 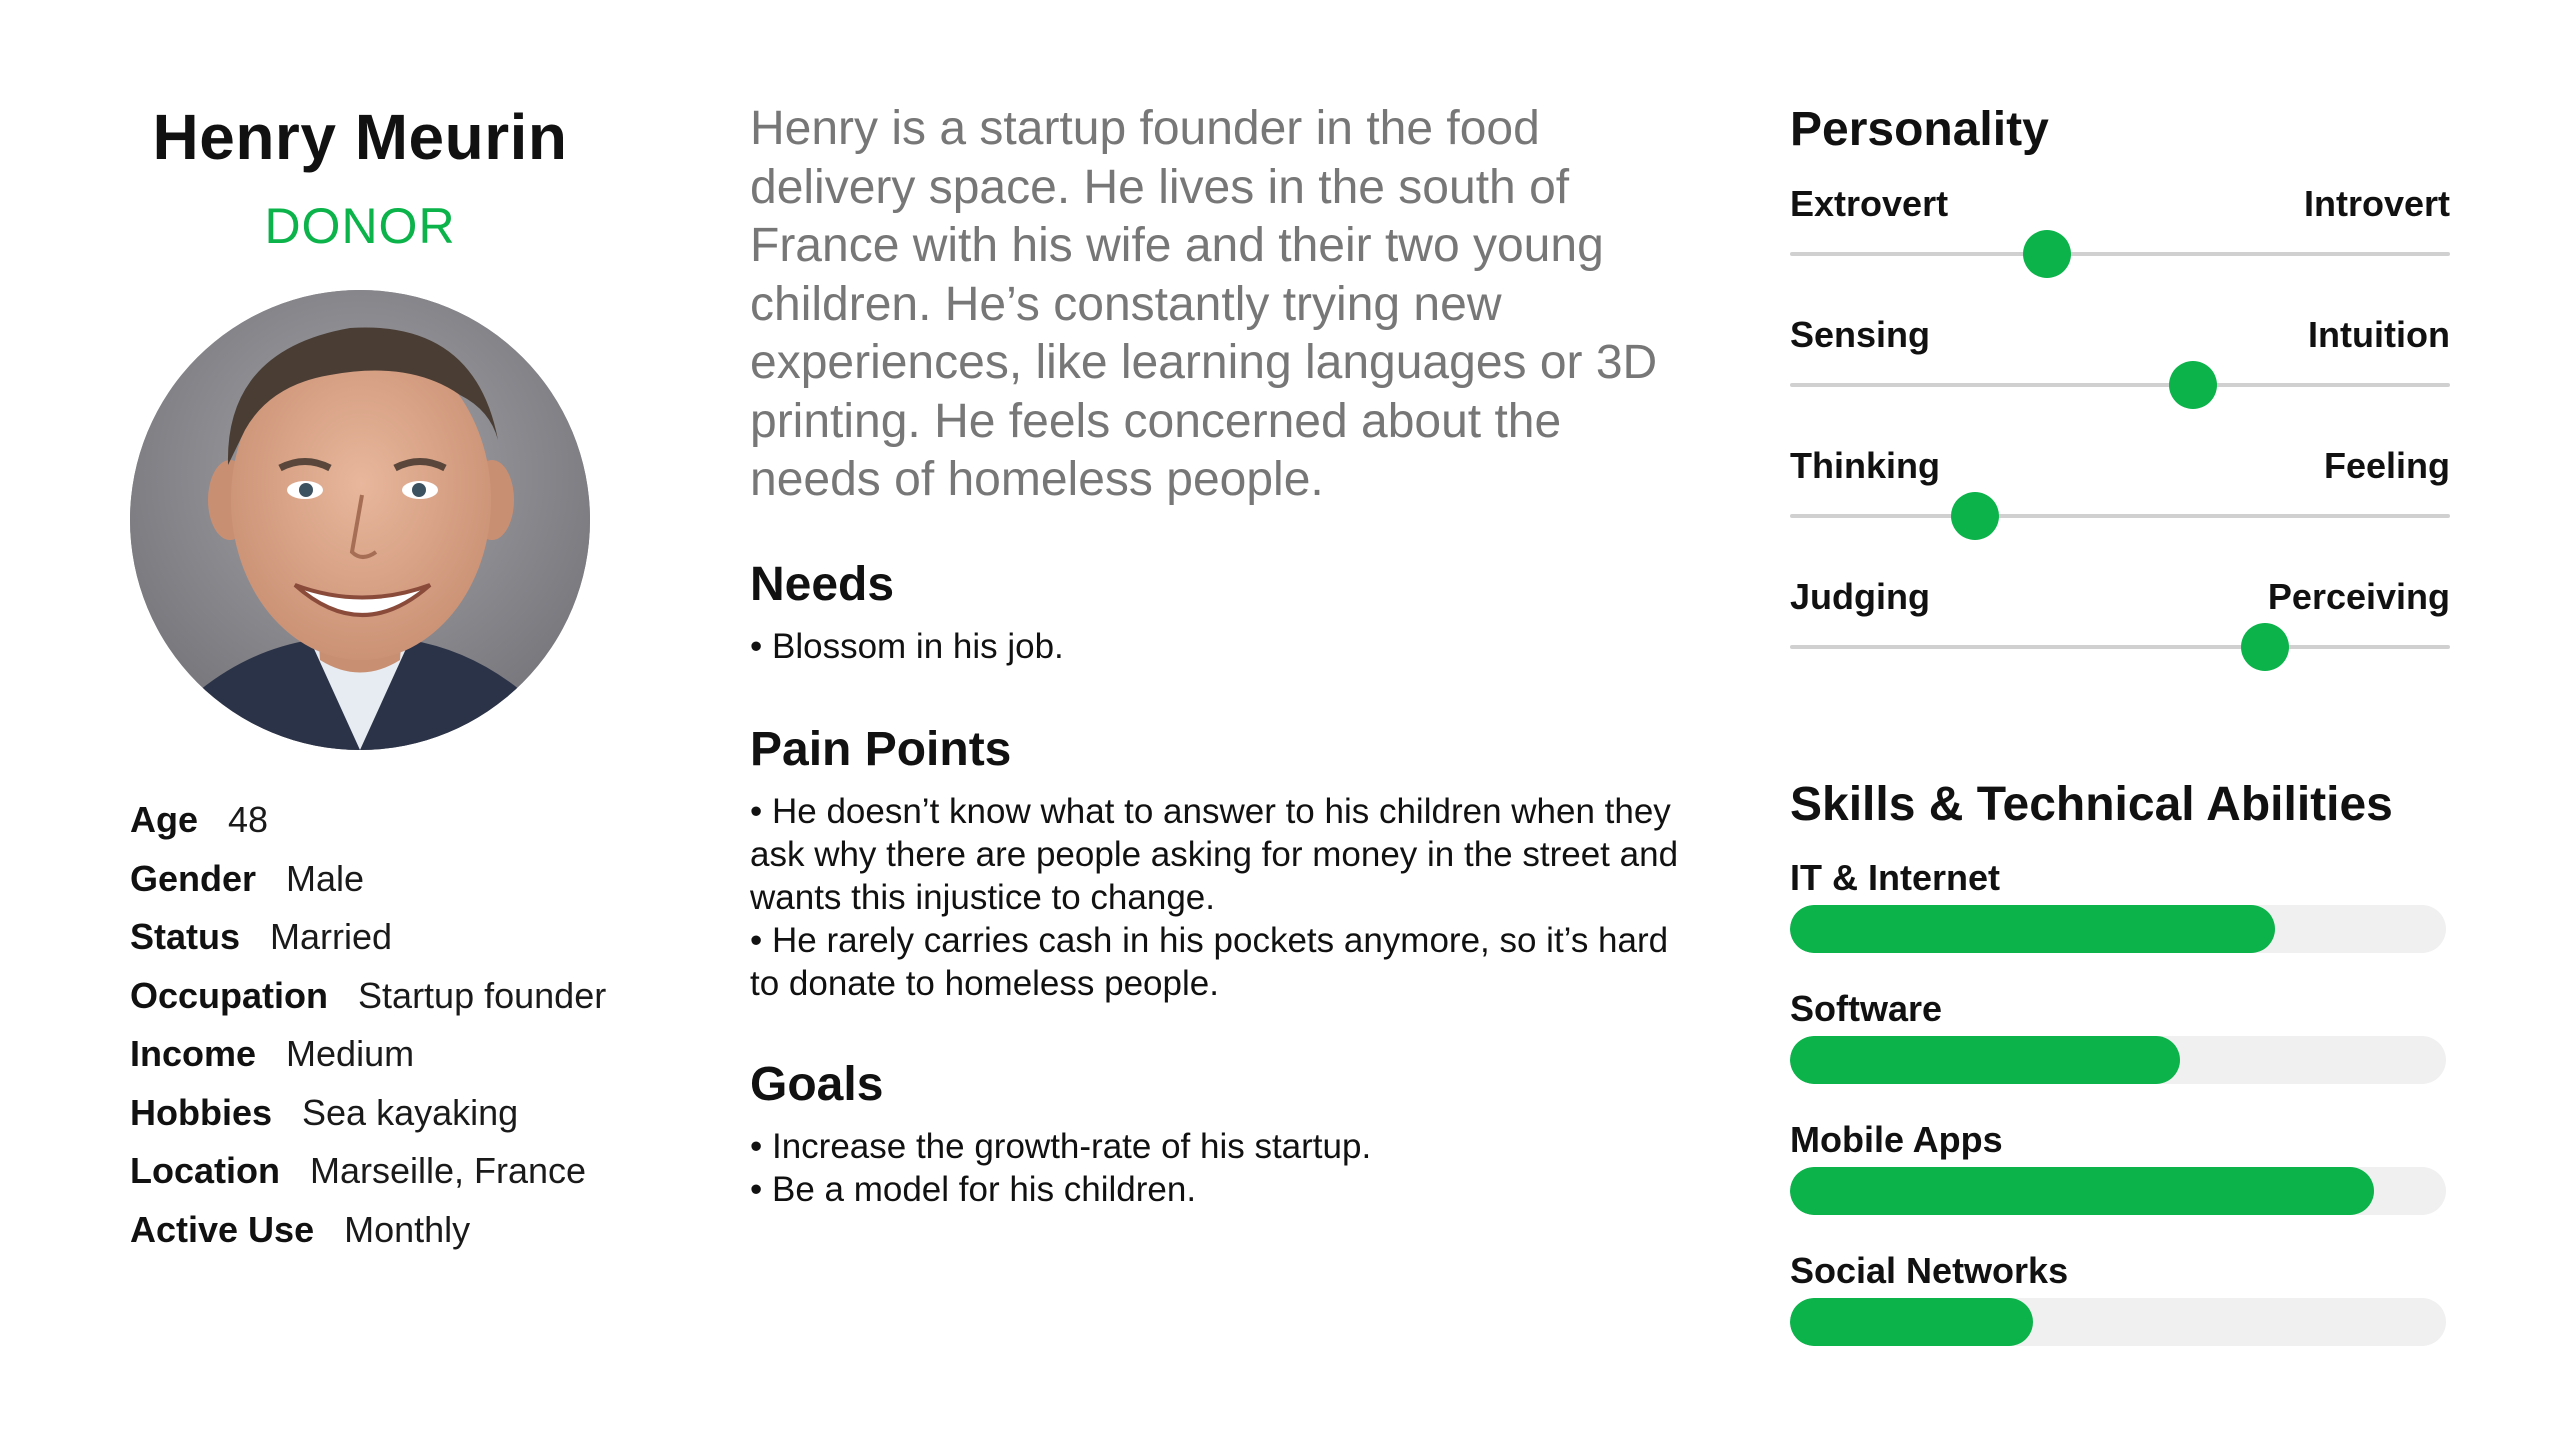 I want to click on goals-heading: Goals, so click(x=817, y=1084).